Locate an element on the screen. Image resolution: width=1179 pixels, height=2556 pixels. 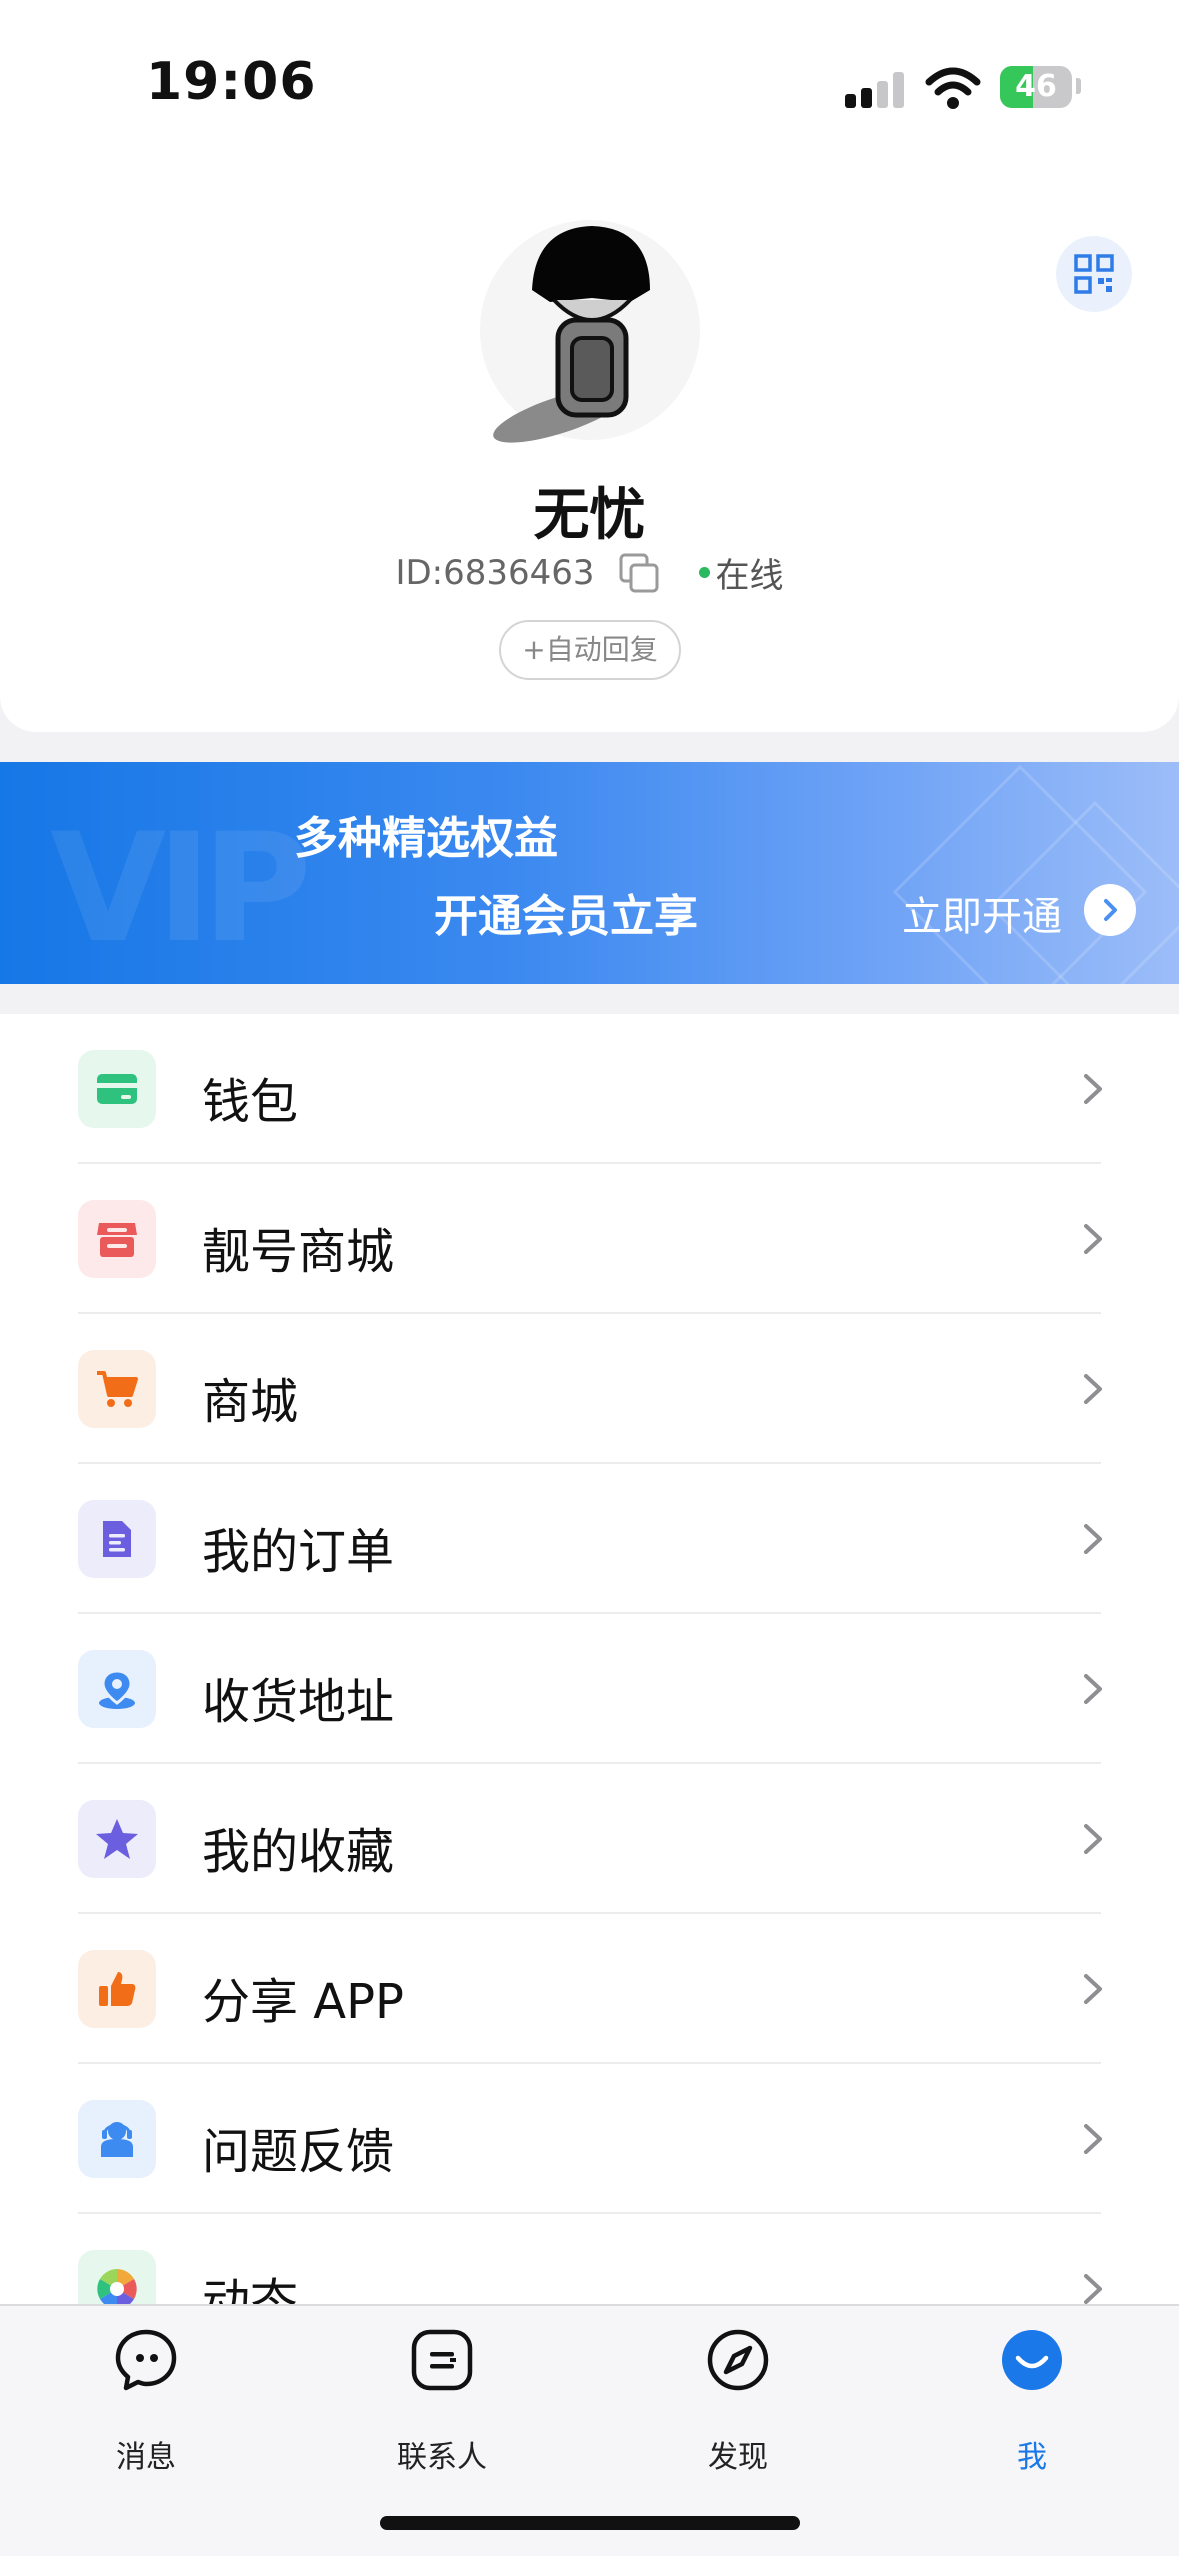
battery-cap is located at coordinates (1078, 86).